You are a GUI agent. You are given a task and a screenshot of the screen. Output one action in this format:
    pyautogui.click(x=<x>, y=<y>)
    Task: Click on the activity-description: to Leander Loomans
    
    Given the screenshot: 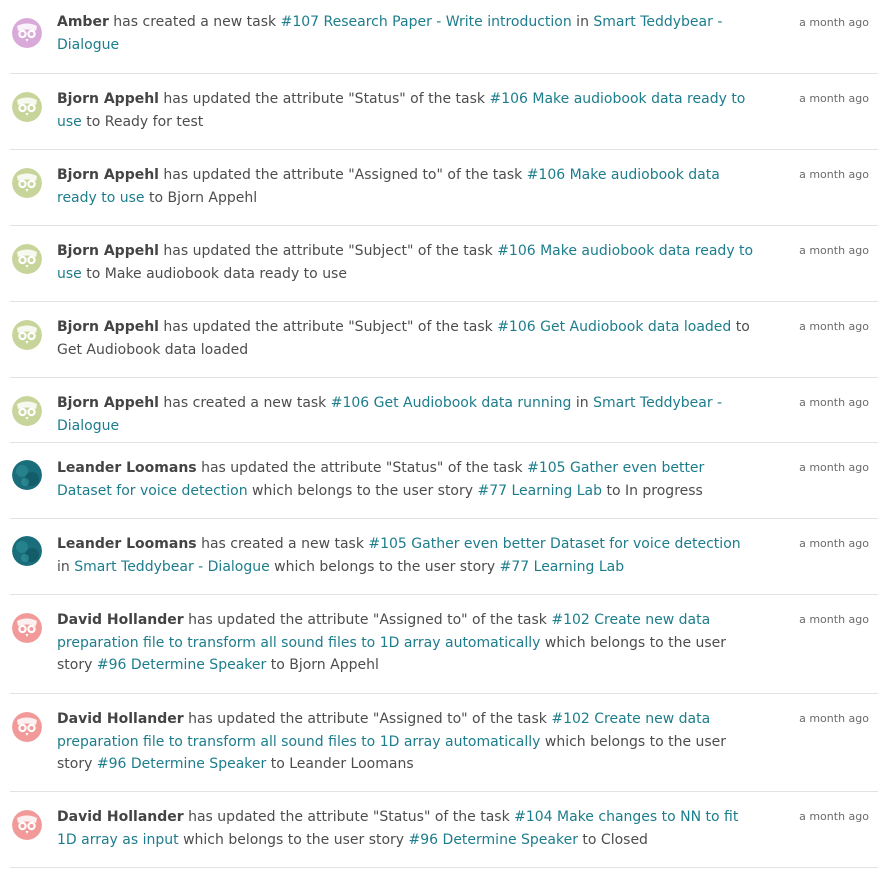 What is the action you would take?
    pyautogui.click(x=340, y=764)
    